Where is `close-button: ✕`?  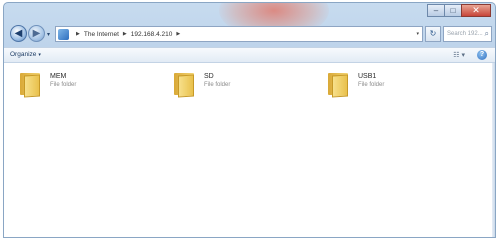
close-button: ✕ is located at coordinates (476, 10).